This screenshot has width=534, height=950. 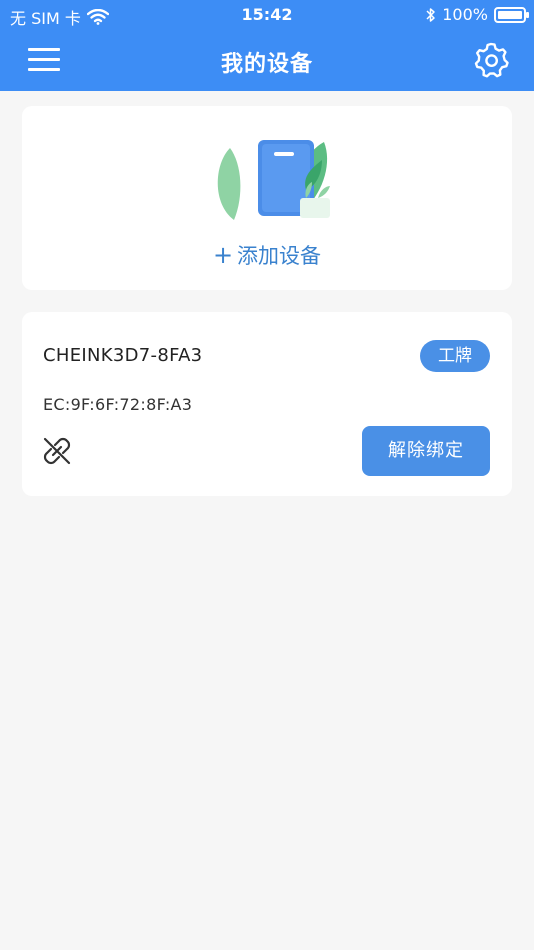 What do you see at coordinates (426, 451) in the screenshot?
I see `unbind-button: 解除绑定` at bounding box center [426, 451].